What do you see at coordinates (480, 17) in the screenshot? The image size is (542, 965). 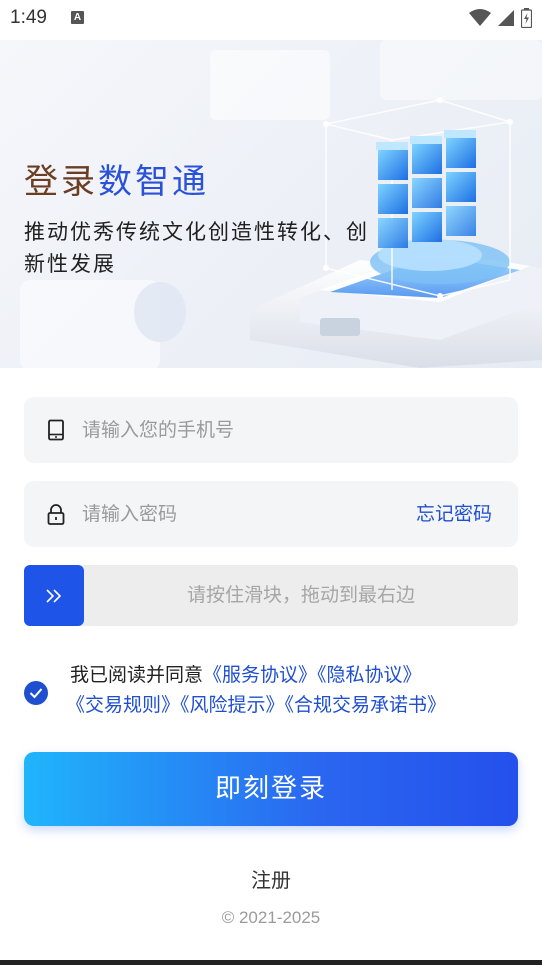 I see `wifi-icon` at bounding box center [480, 17].